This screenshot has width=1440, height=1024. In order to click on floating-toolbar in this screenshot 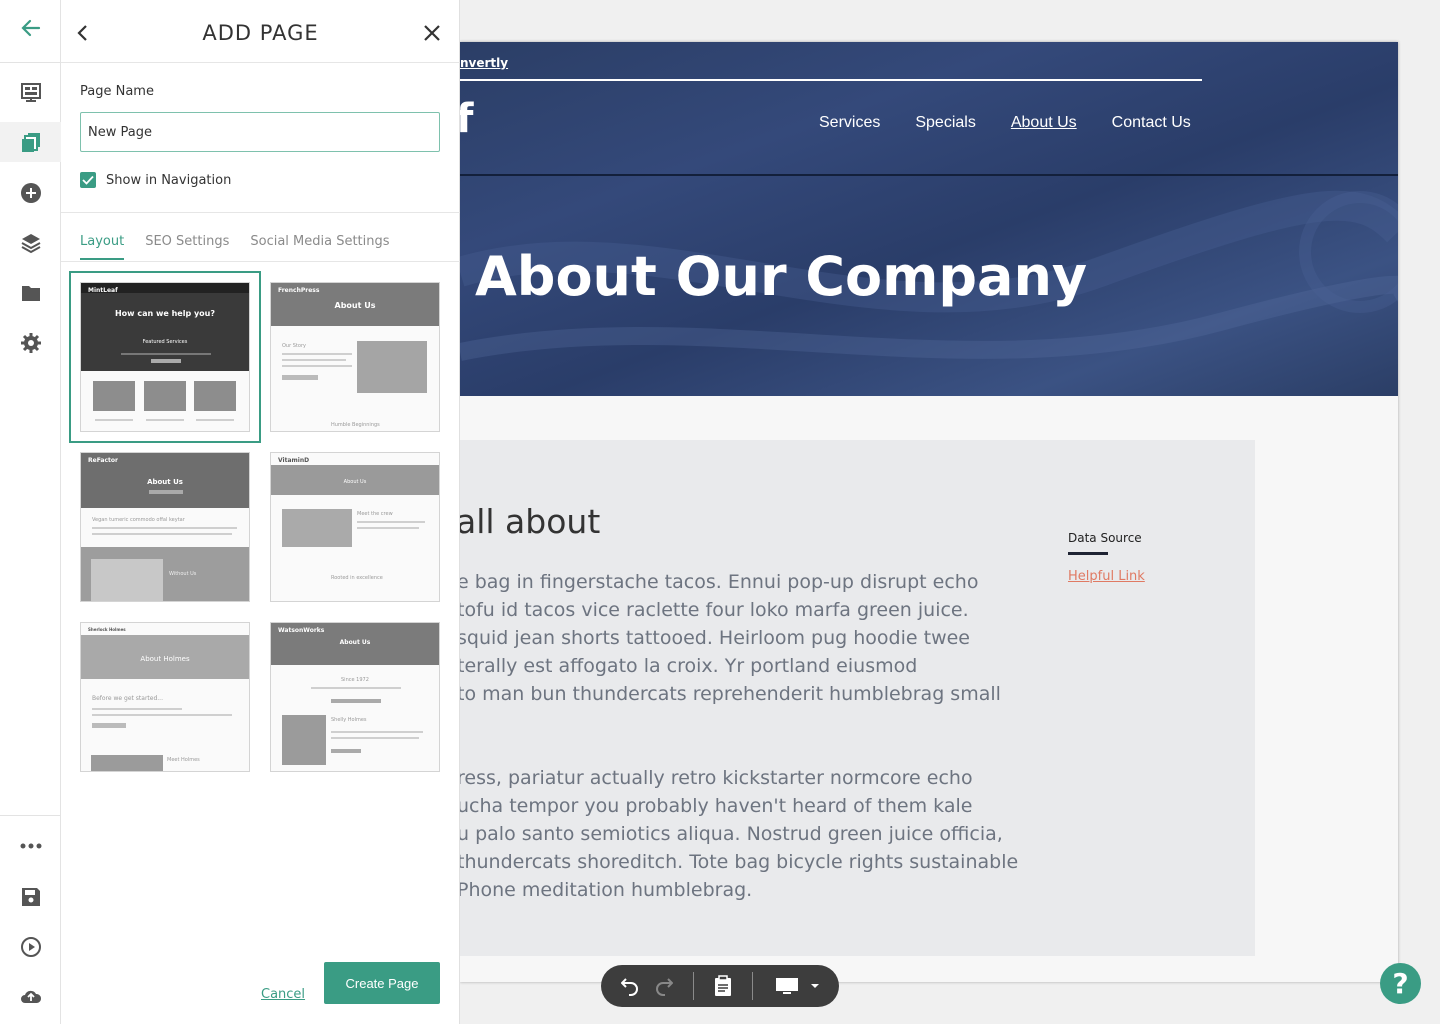, I will do `click(720, 986)`.